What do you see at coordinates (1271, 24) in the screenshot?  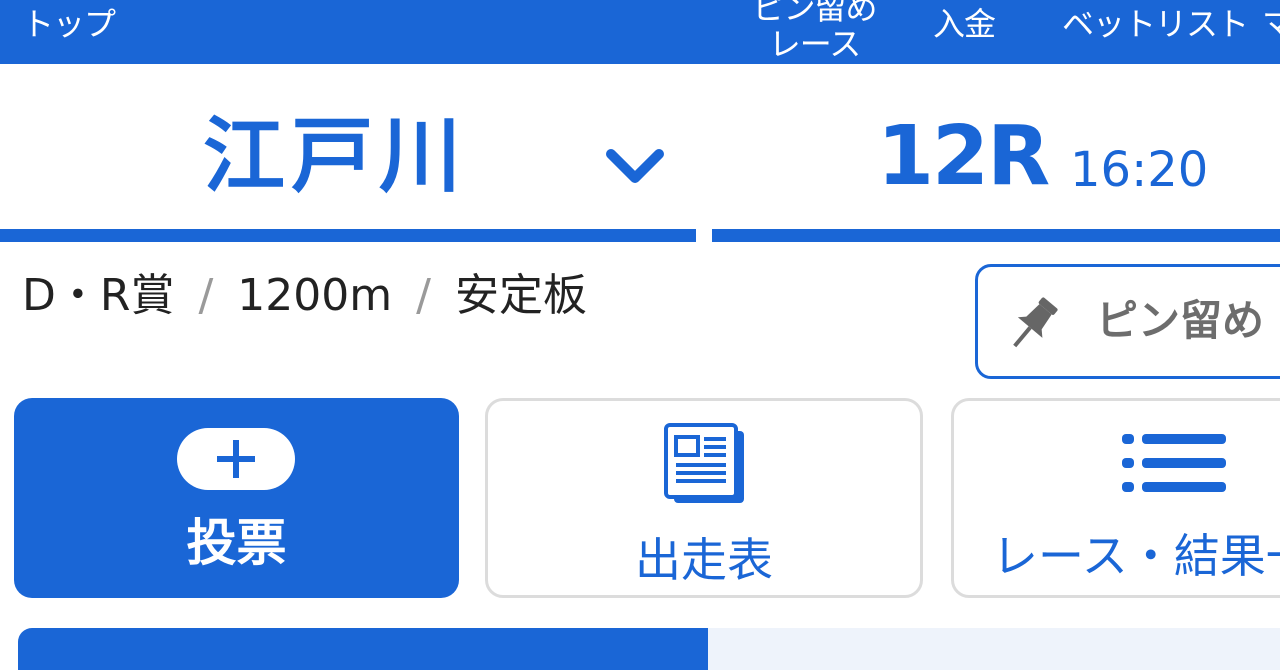 I see `nav-more-link: マ` at bounding box center [1271, 24].